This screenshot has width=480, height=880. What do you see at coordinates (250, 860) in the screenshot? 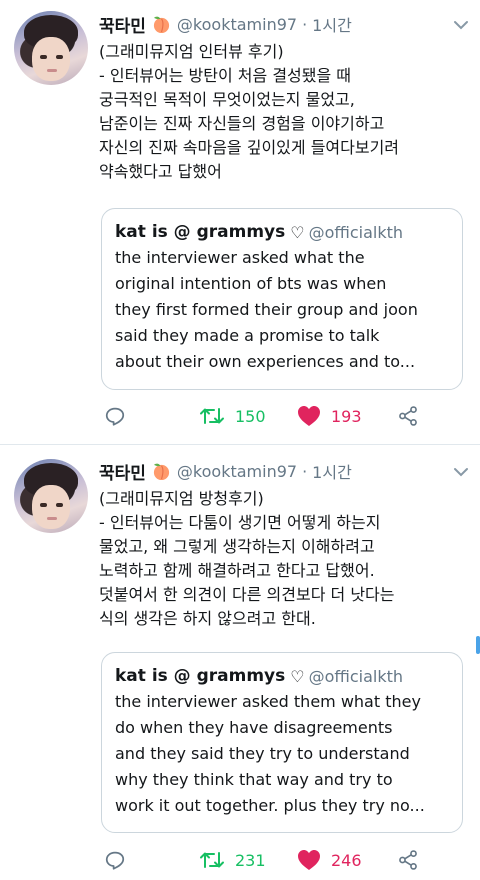
I see `retweet-count: 231` at bounding box center [250, 860].